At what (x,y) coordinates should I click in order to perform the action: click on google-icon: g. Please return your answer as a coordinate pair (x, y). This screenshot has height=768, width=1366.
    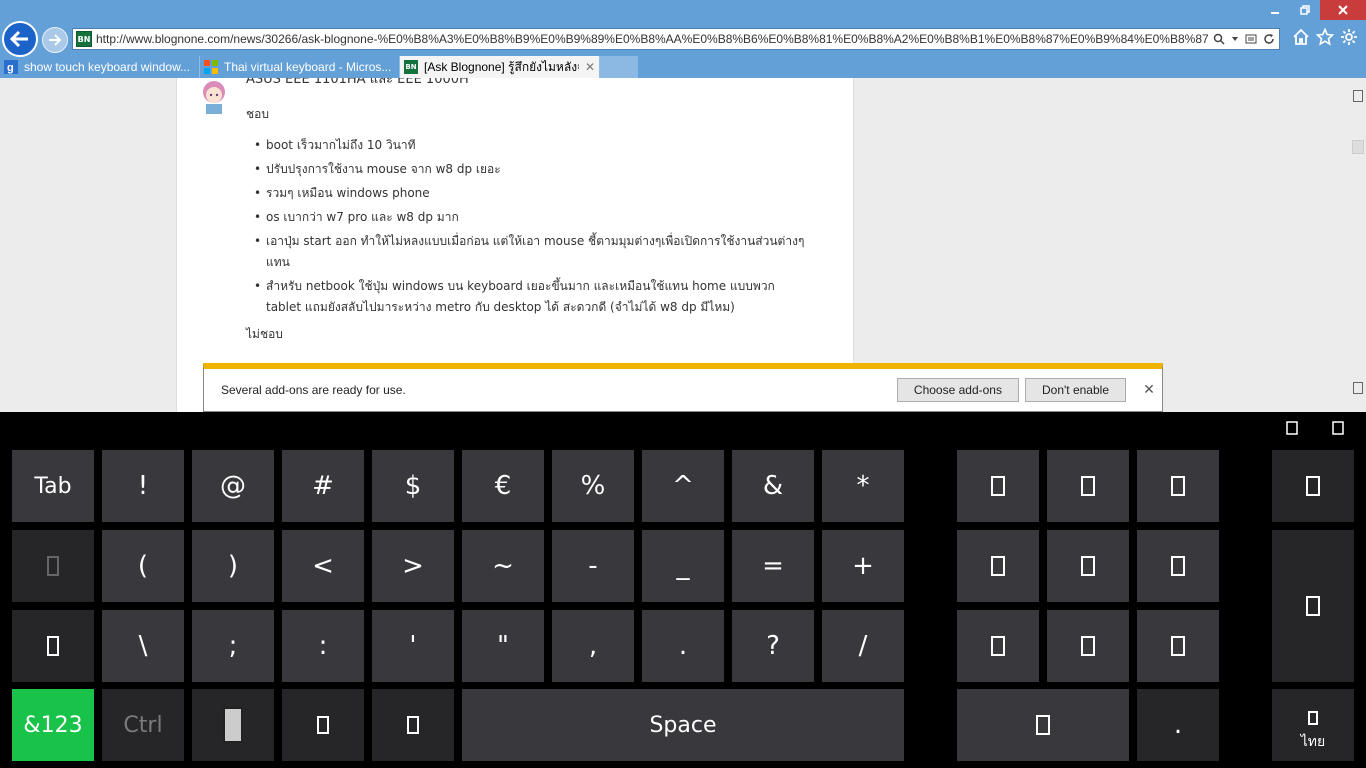
    Looking at the image, I should click on (11, 67).